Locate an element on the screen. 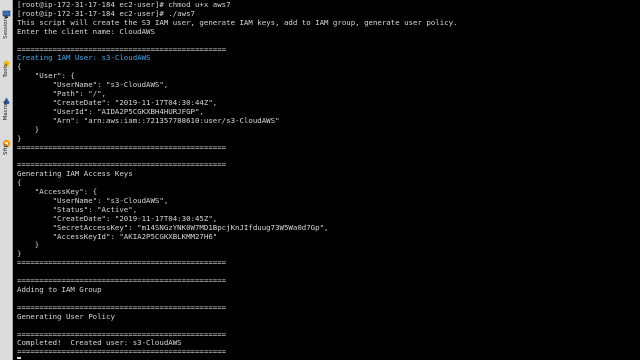 This screenshot has width=640, height=360. terminal-line: Adding to IAM Group is located at coordinates (59, 289).